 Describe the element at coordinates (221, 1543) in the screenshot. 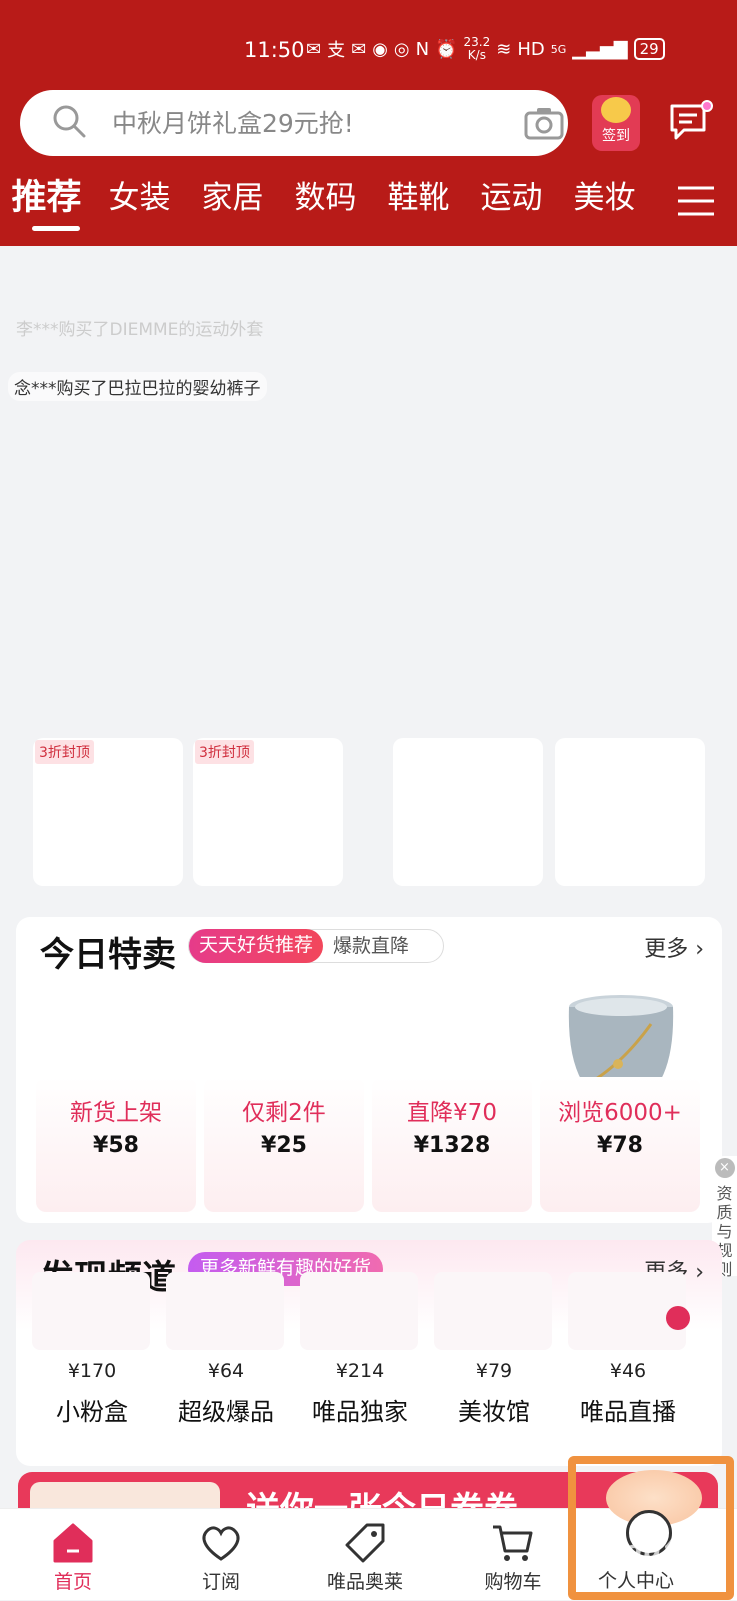

I see `heart-icon` at that location.